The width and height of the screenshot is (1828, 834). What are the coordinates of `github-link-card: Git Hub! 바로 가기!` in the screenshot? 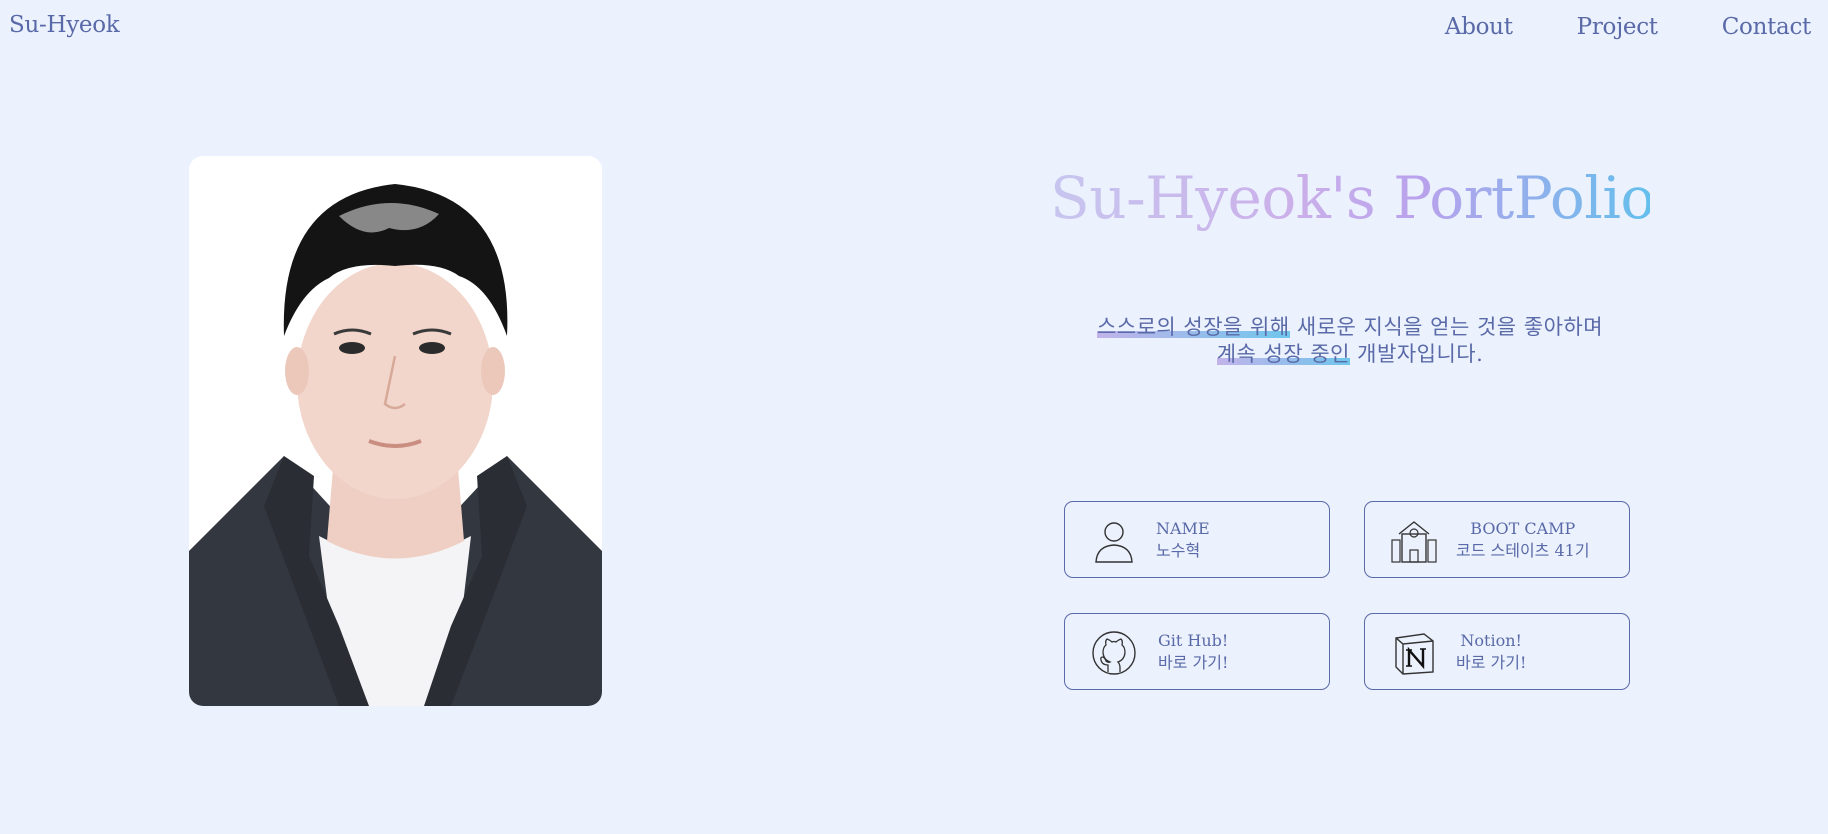 It's located at (1197, 651).